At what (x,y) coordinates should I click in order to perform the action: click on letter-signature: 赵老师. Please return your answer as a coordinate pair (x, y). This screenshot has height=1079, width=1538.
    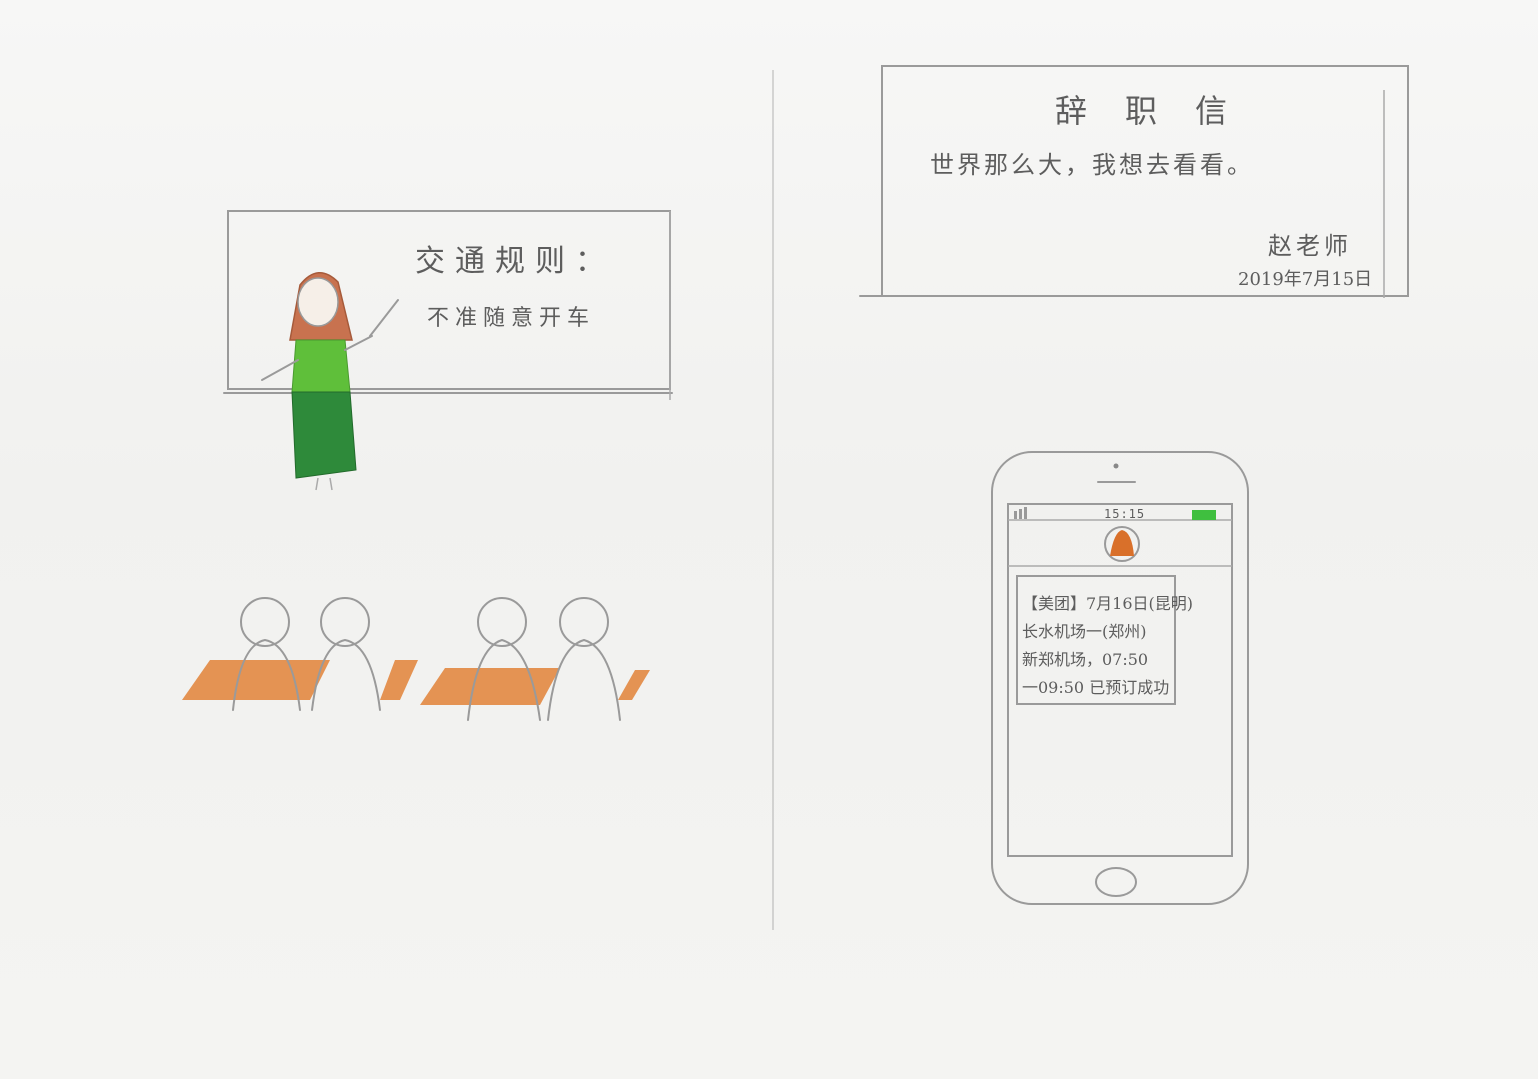
    Looking at the image, I should click on (1310, 246).